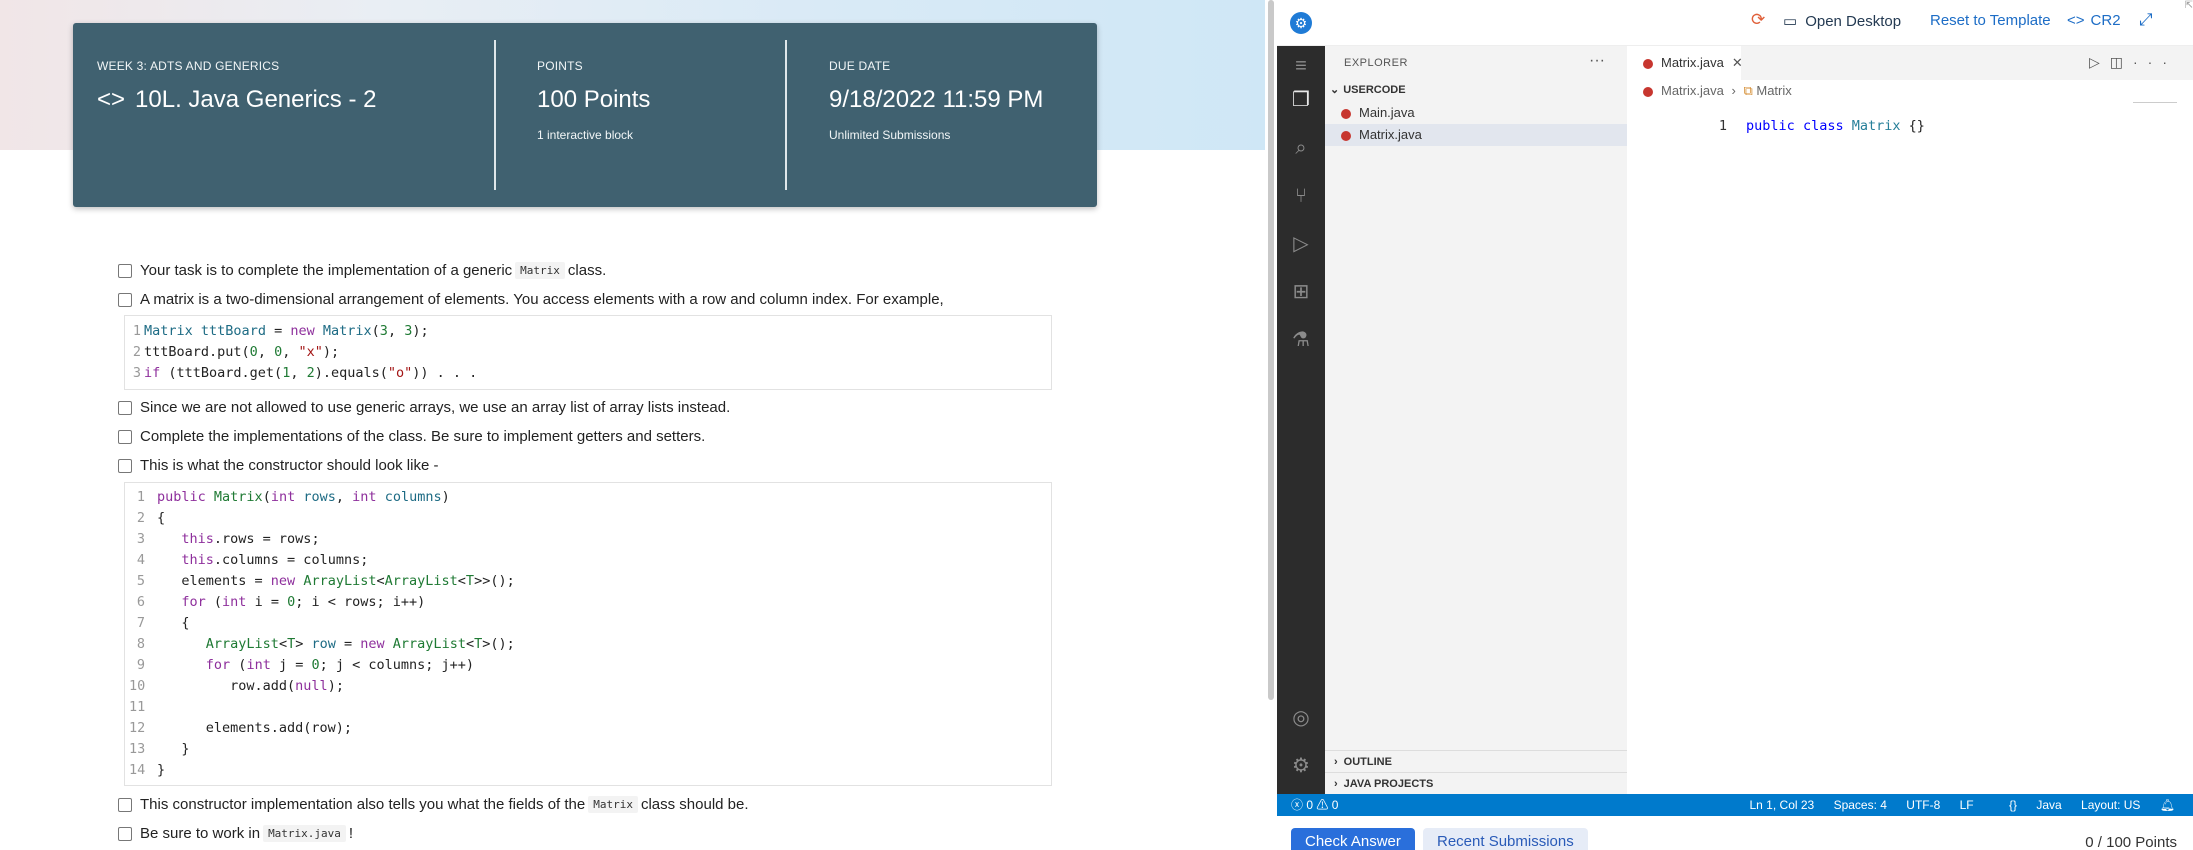 This screenshot has height=850, width=2193. What do you see at coordinates (1376, 63) in the screenshot?
I see `explorer-title: EXPLORER` at bounding box center [1376, 63].